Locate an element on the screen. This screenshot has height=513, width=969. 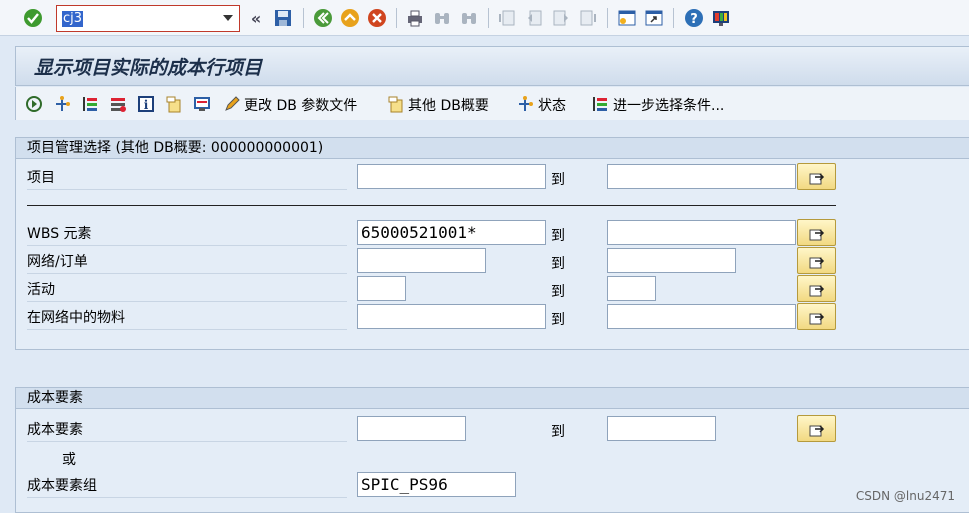
field-label-cost-element-group: 成本要素组 is located at coordinates (187, 485).